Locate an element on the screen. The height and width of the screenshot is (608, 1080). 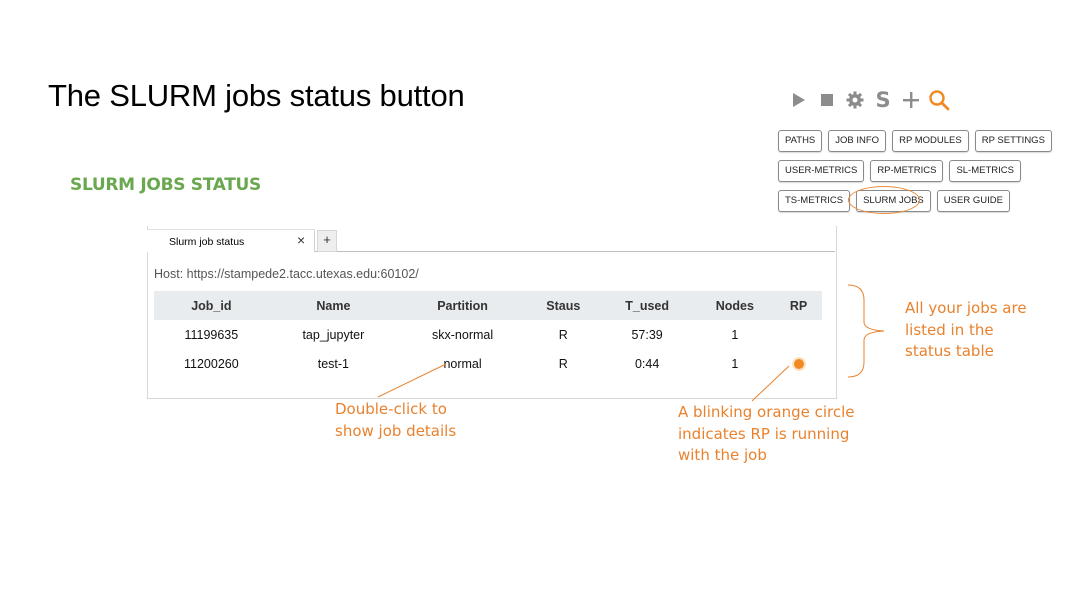
col-rp: RP is located at coordinates (798, 305).